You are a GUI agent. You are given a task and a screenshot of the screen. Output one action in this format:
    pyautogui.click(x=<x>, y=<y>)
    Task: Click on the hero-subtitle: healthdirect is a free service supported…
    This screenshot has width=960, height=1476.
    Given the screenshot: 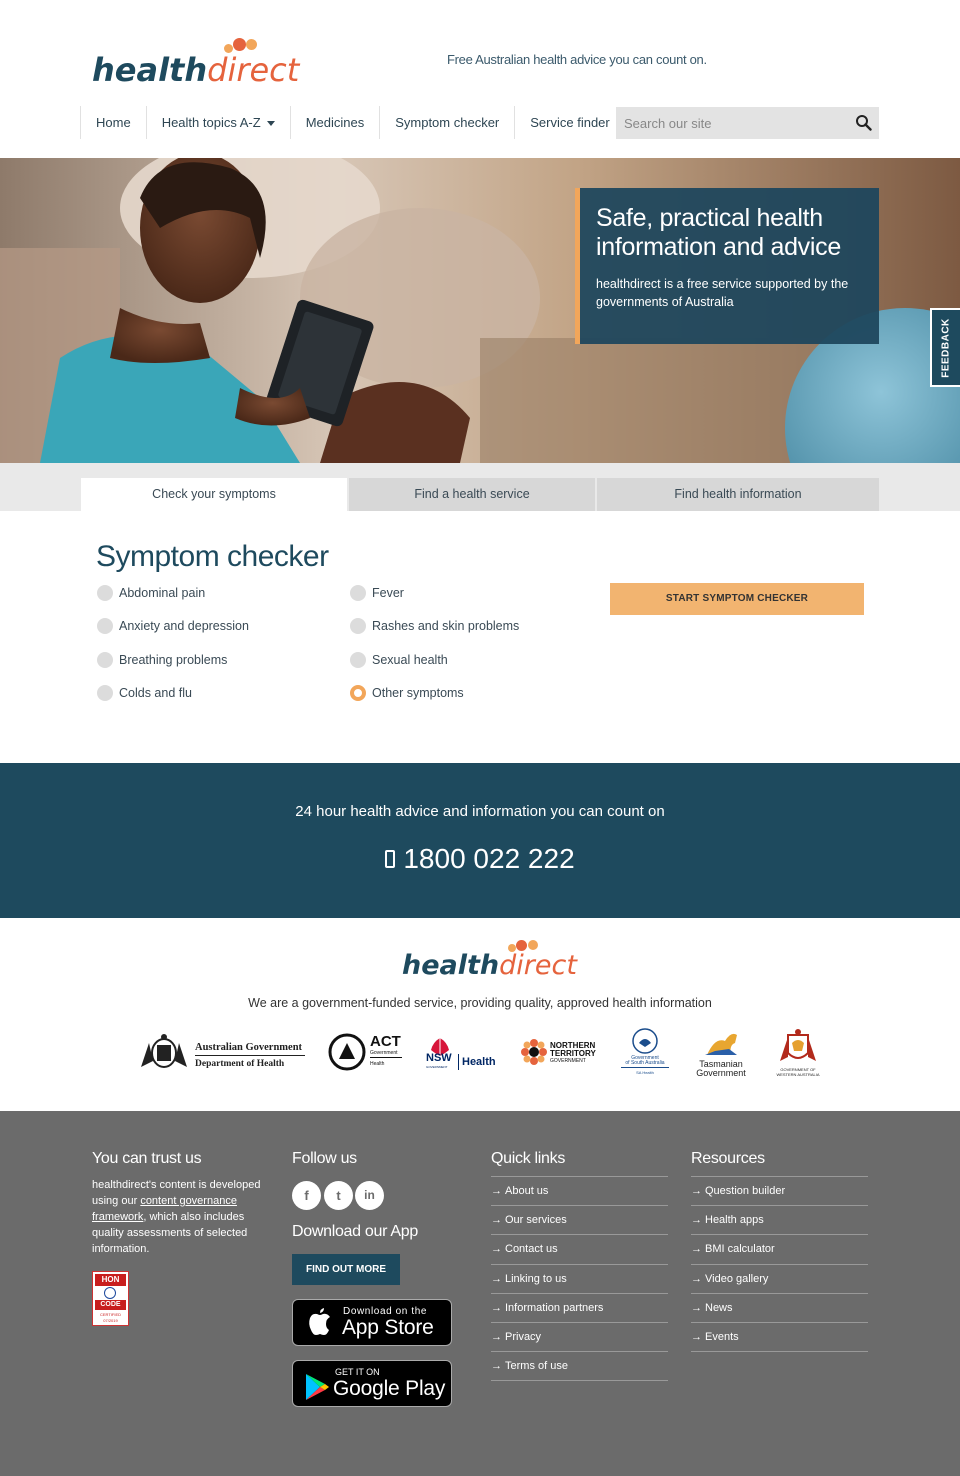 What is the action you would take?
    pyautogui.click(x=722, y=293)
    